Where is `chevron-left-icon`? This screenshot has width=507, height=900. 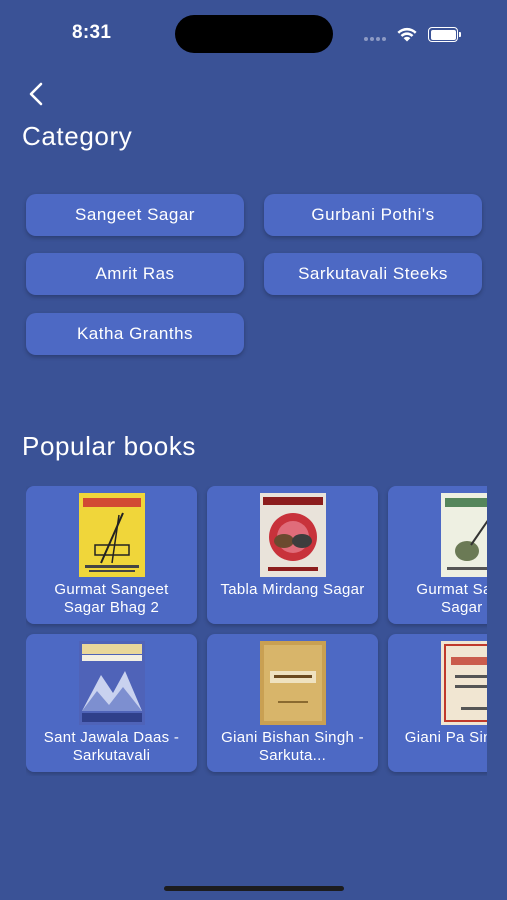 chevron-left-icon is located at coordinates (36, 94).